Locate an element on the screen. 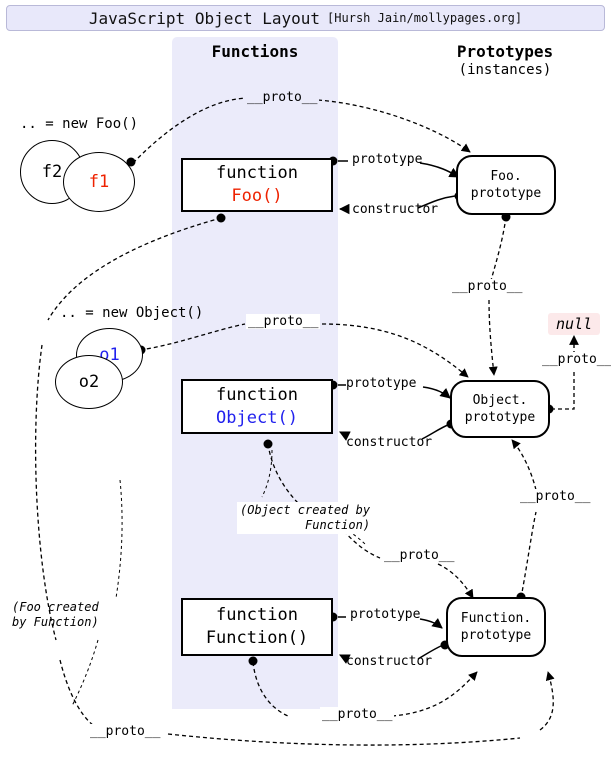 Image resolution: width=611 pixels, height=760 pixels. functions-column-heading: Functions is located at coordinates (255, 51).